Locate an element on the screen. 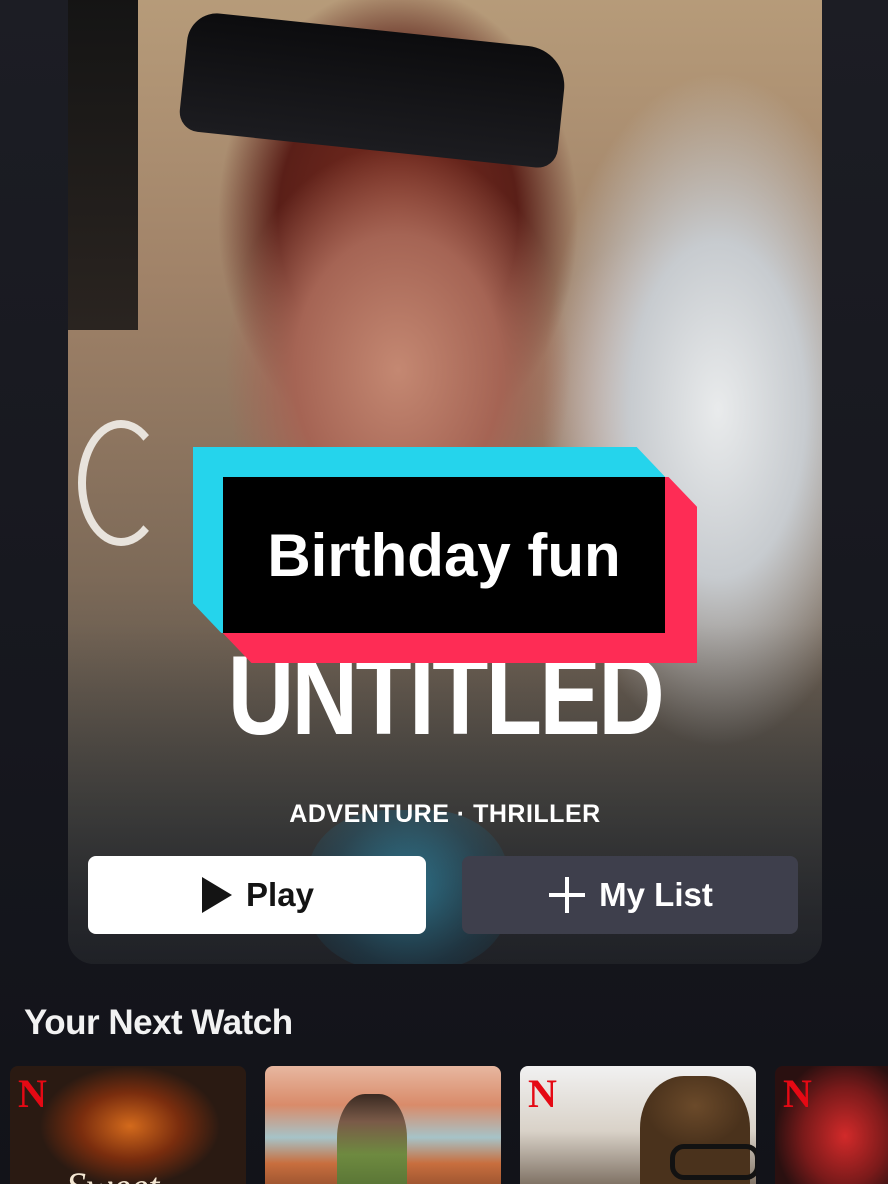  title-card is located at coordinates (383, 1125).